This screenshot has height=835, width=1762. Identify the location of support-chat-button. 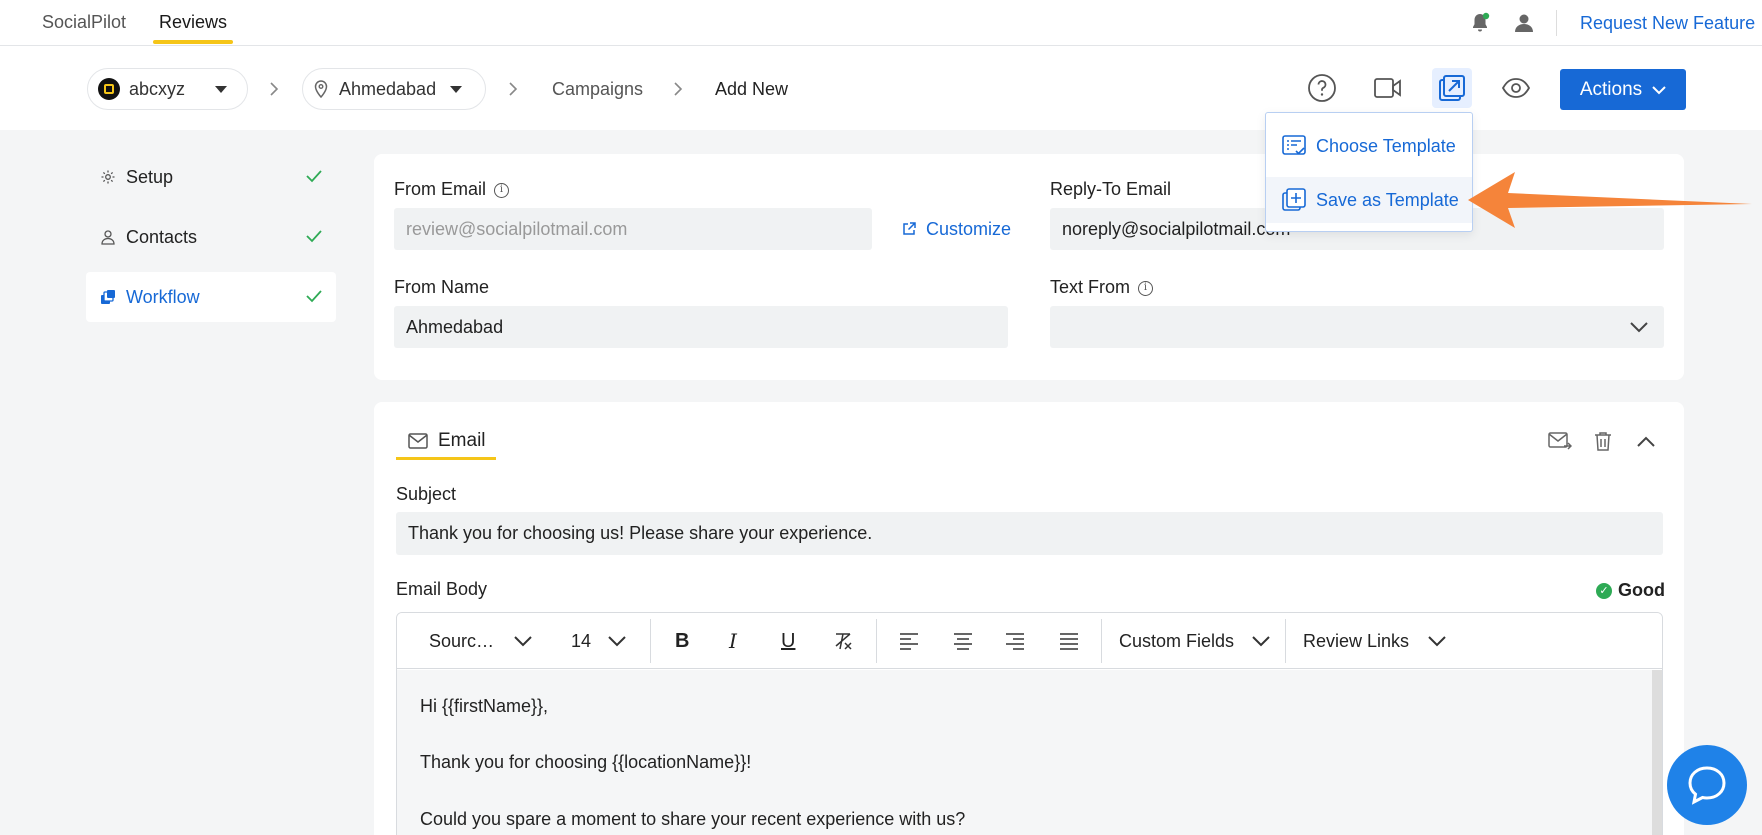
(1707, 785).